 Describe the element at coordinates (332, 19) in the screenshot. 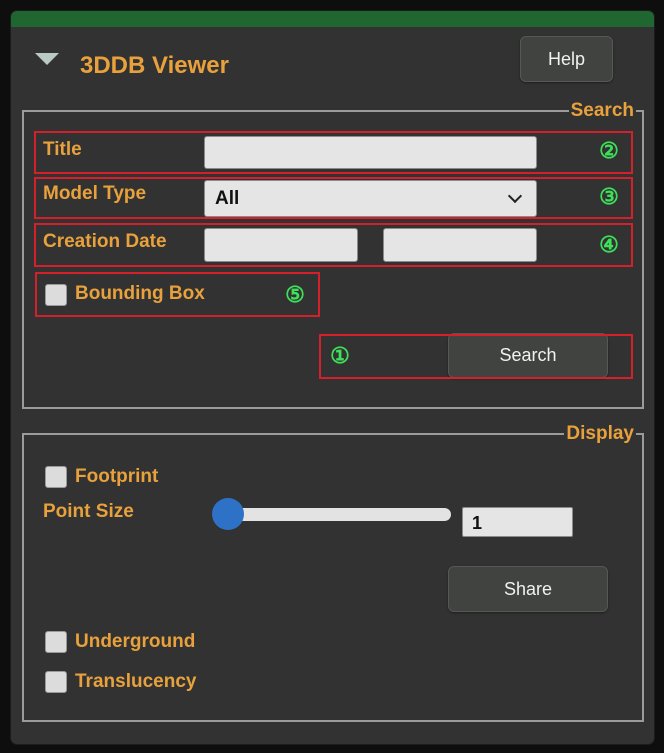

I see `top-accent-bar` at that location.